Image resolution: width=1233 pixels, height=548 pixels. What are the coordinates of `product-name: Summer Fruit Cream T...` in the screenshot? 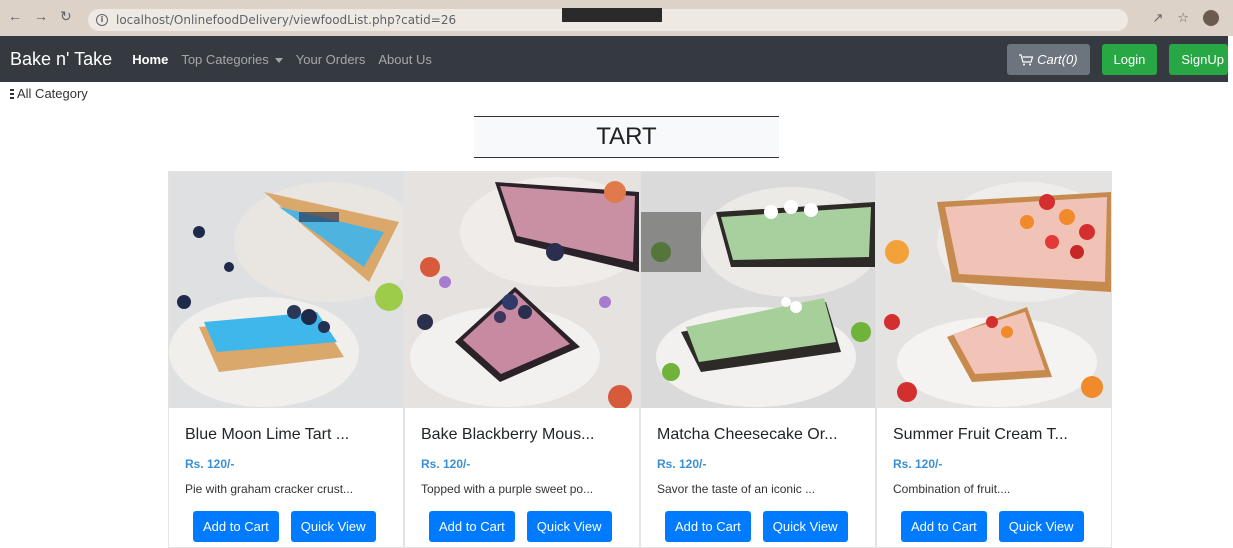 It's located at (994, 437).